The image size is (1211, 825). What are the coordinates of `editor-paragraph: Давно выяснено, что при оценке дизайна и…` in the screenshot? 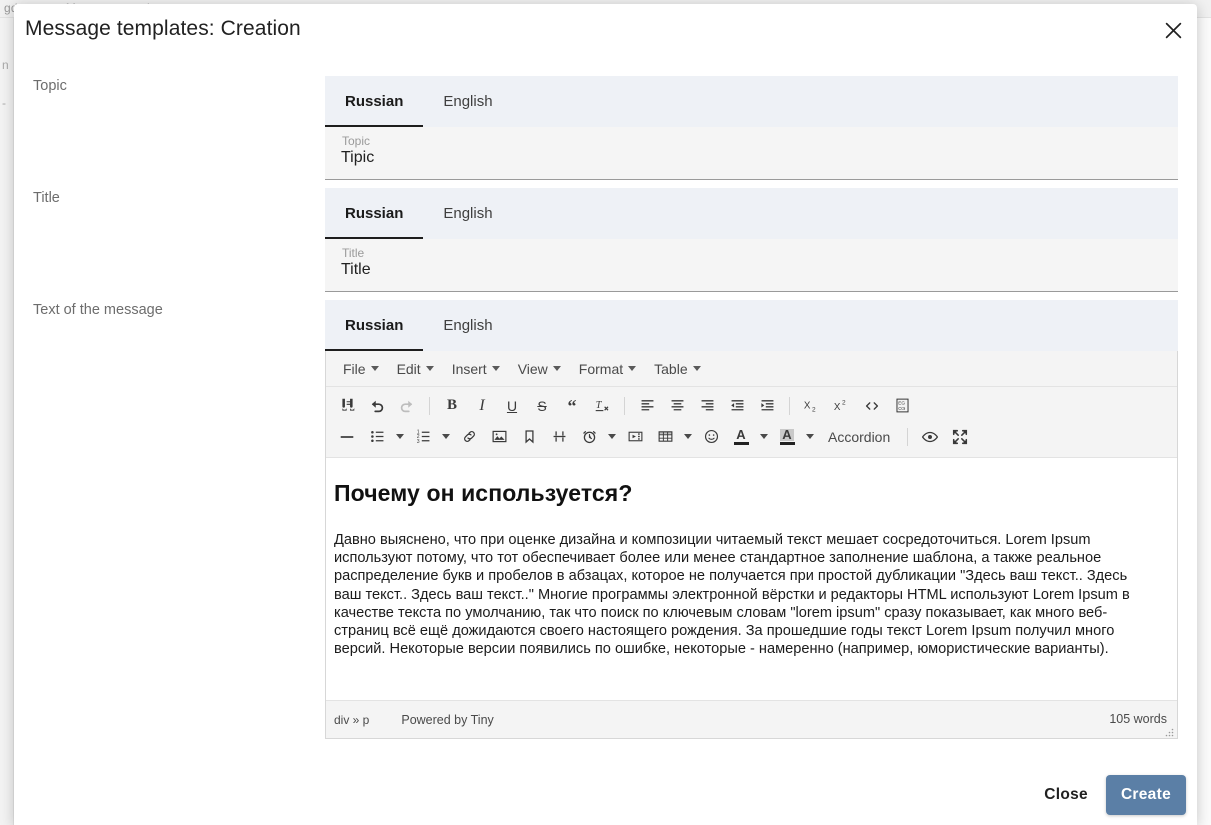 It's located at (732, 595).